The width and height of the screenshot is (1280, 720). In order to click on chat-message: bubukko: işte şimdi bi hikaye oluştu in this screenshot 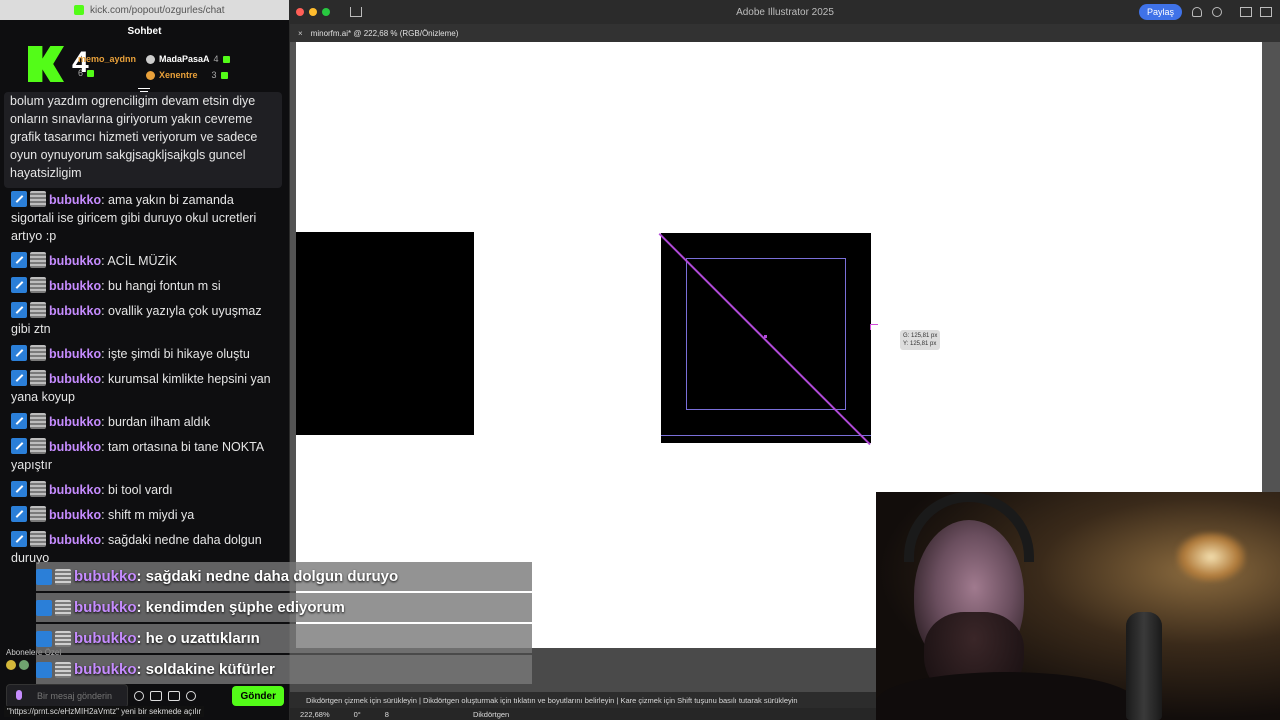, I will do `click(144, 354)`.